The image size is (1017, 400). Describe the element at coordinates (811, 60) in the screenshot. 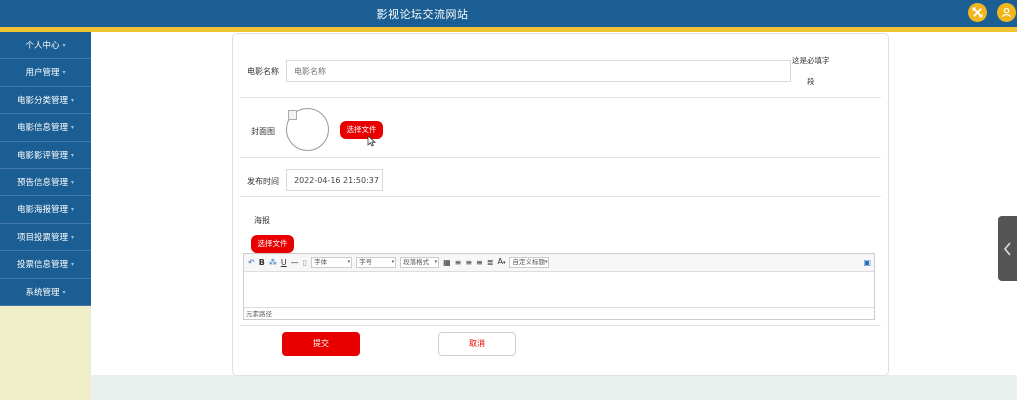

I see `required-hint: 这是必填字` at that location.